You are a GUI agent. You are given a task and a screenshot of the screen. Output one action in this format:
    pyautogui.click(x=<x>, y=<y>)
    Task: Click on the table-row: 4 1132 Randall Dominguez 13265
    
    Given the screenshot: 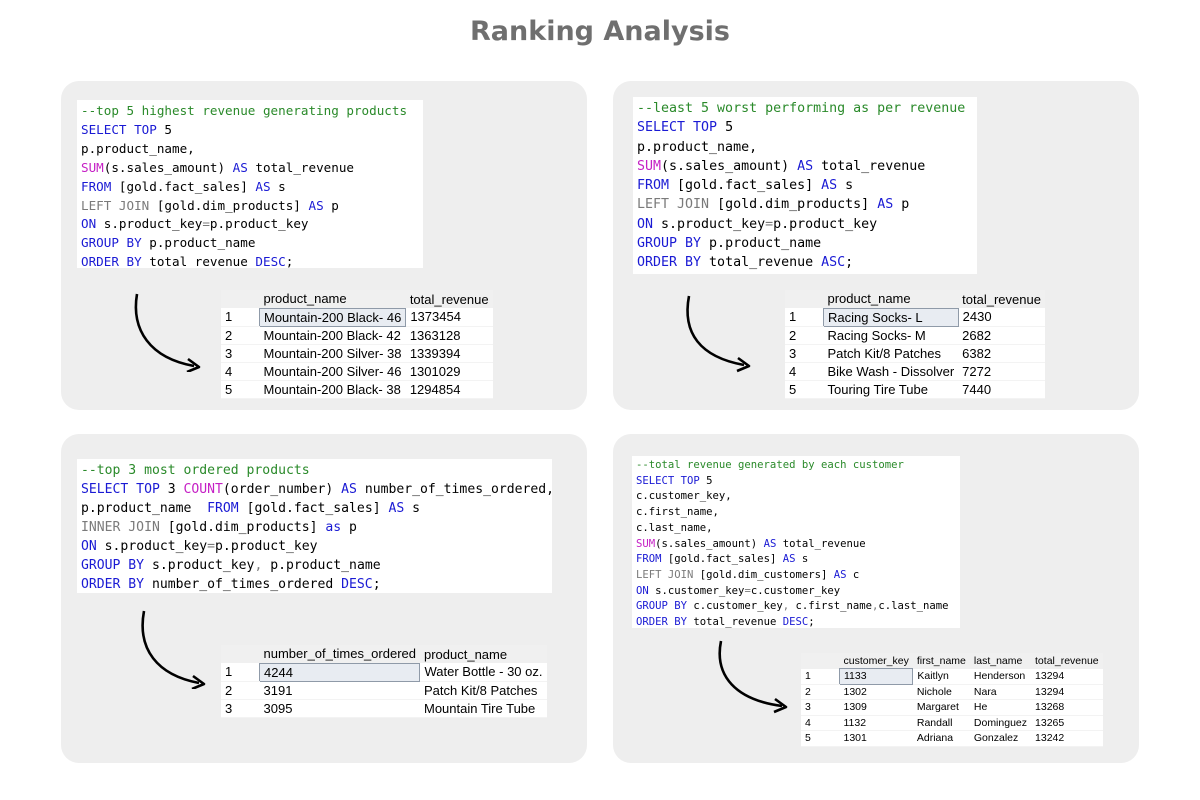 What is the action you would take?
    pyautogui.click(x=952, y=723)
    